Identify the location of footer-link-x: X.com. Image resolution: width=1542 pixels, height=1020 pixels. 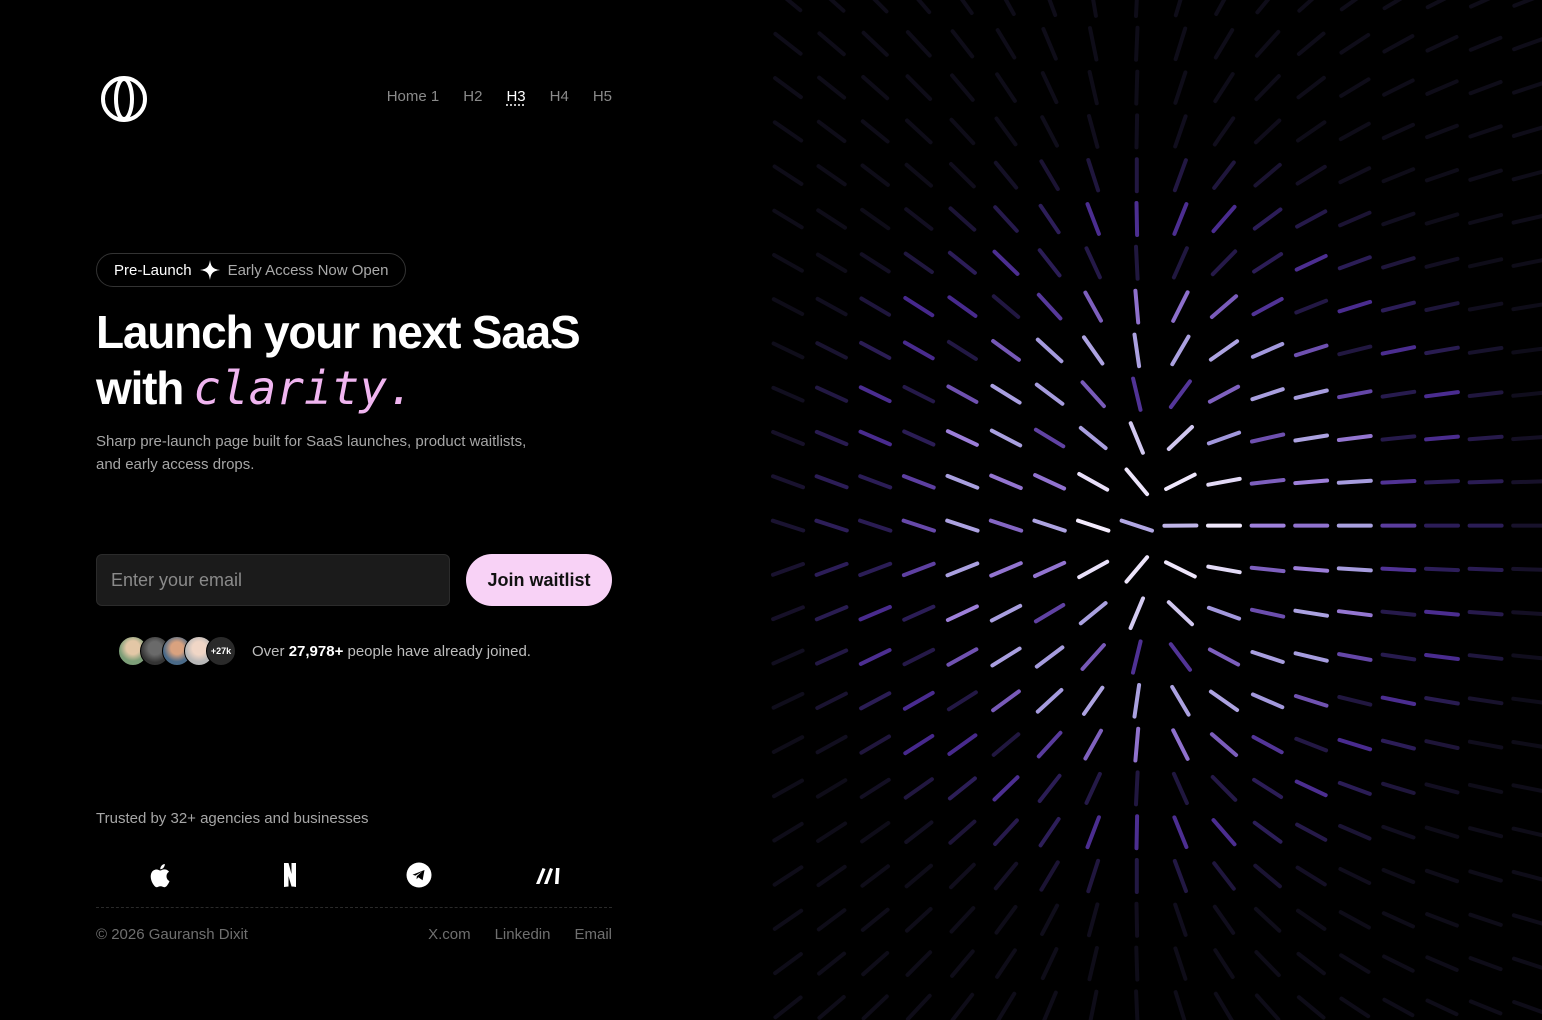
(449, 934).